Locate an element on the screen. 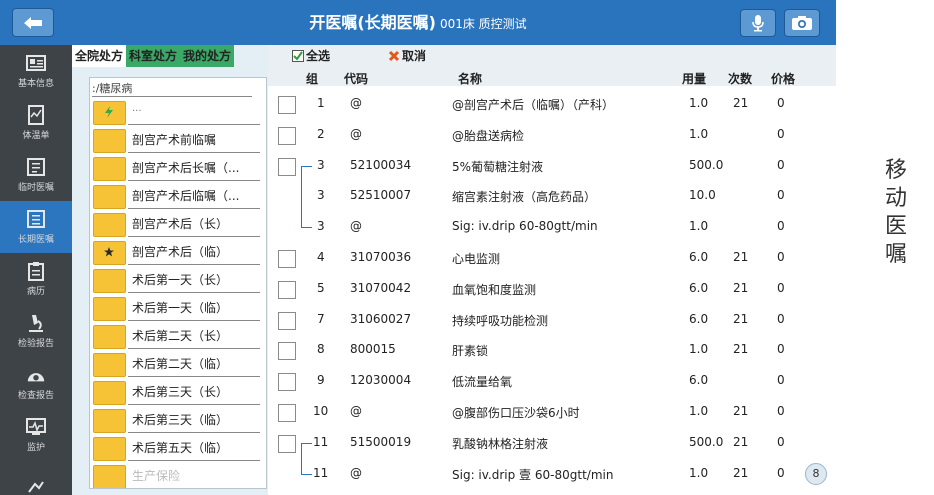  star-badge-icon is located at coordinates (109, 252).